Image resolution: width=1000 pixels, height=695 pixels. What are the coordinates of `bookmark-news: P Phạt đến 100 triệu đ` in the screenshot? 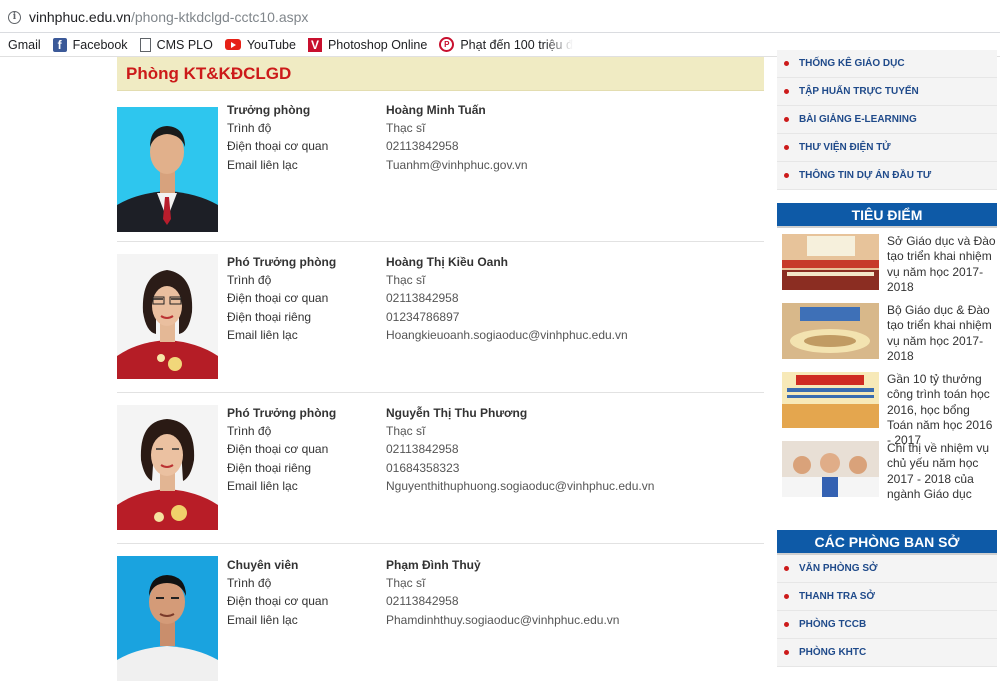 It's located at (506, 44).